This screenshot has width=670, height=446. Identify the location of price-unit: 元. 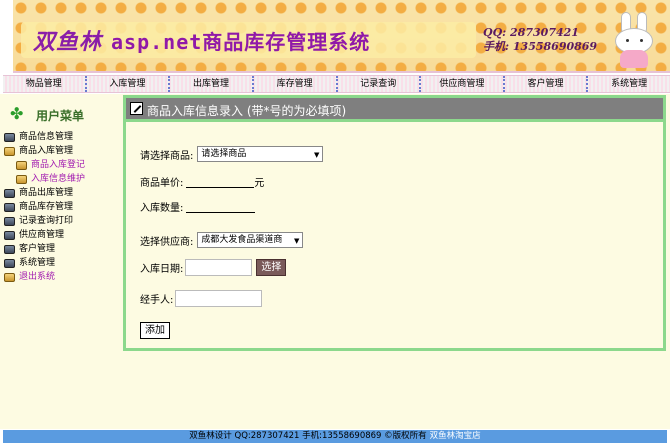
(259, 183).